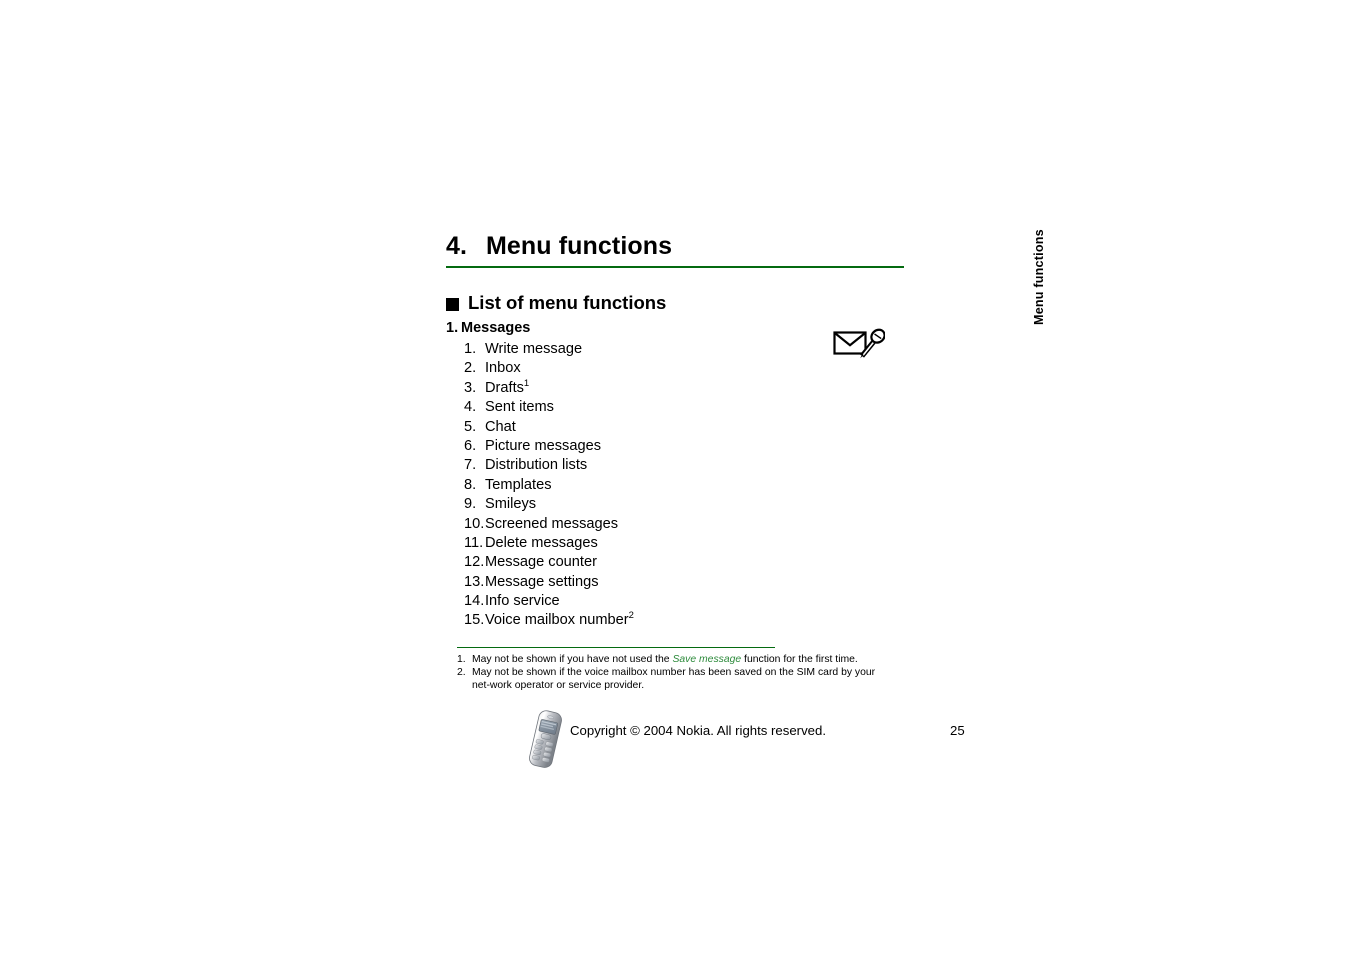 This screenshot has height=954, width=1351. I want to click on menu-top-item-messages: 1. Messages, so click(488, 328).